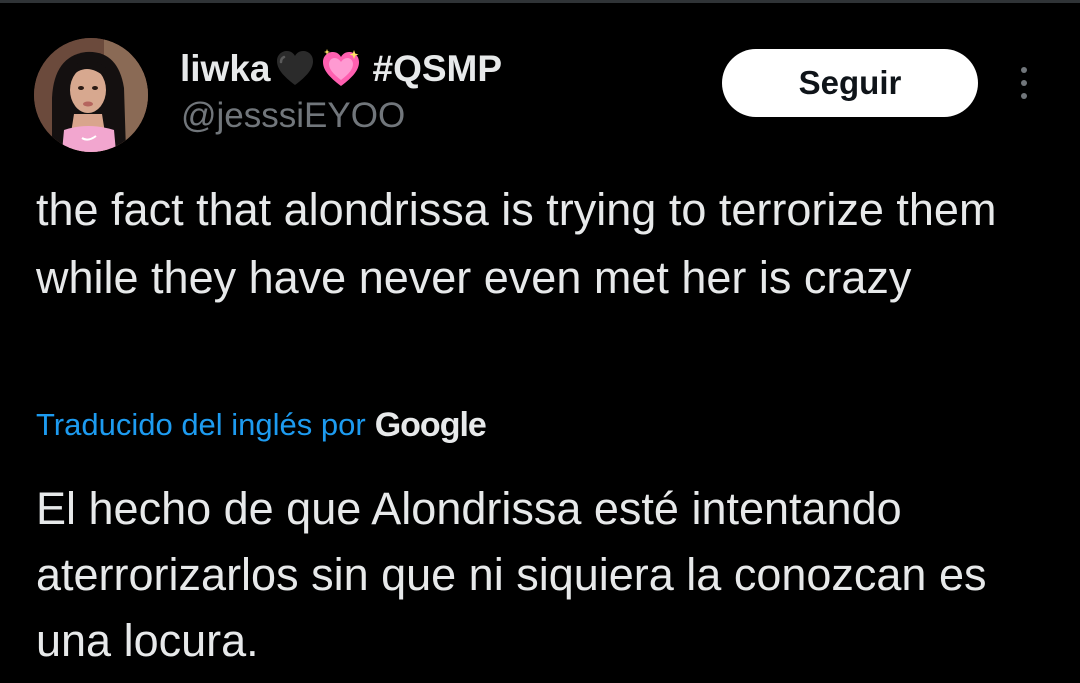 The width and height of the screenshot is (1080, 683). I want to click on follow-button: Seguir, so click(850, 83).